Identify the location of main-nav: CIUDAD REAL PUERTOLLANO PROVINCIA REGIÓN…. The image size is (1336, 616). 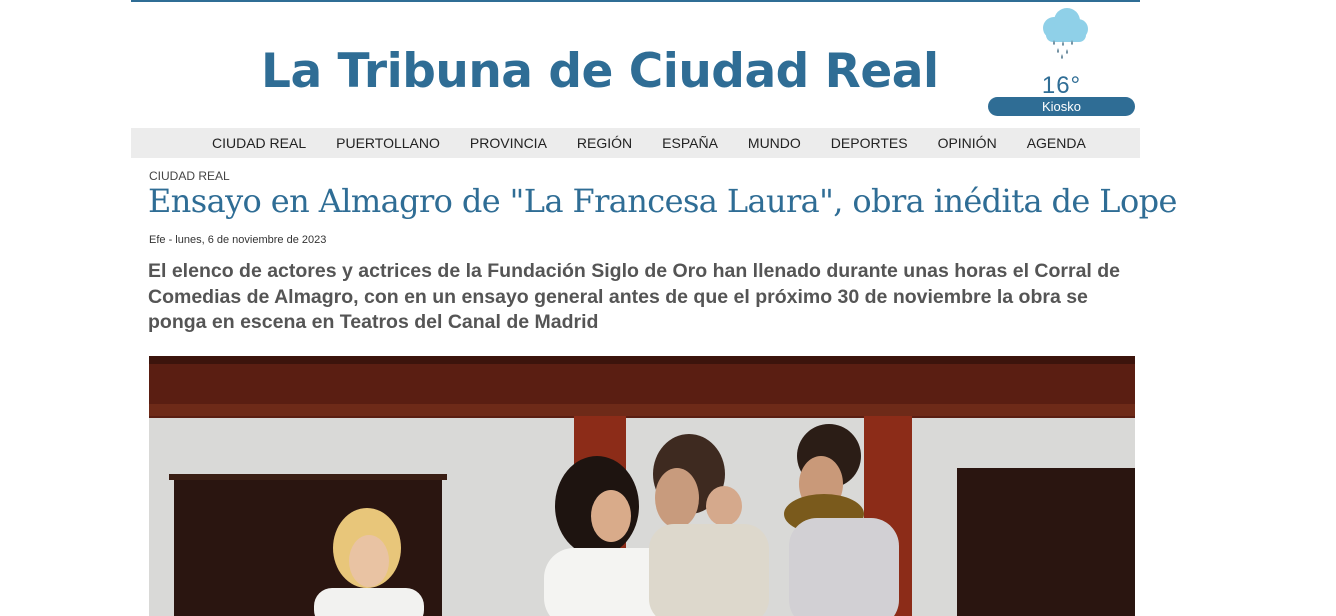
(635, 143).